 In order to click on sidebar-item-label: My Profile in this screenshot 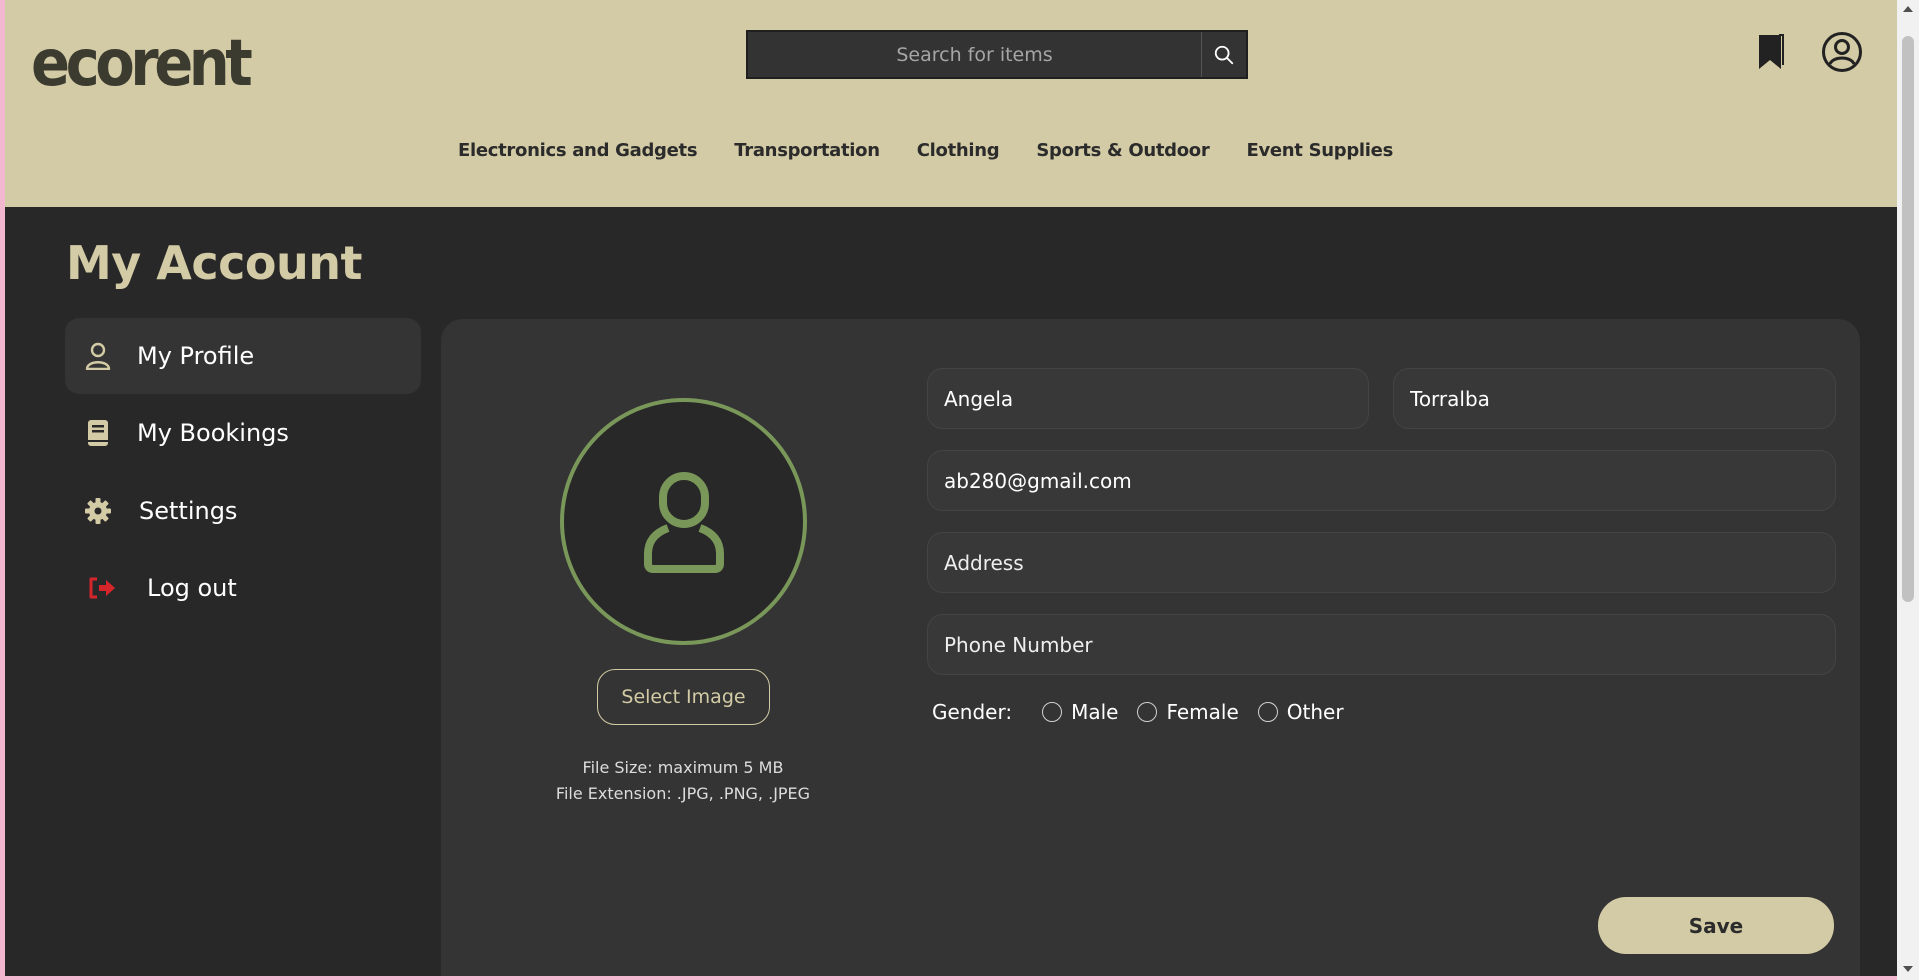, I will do `click(196, 356)`.